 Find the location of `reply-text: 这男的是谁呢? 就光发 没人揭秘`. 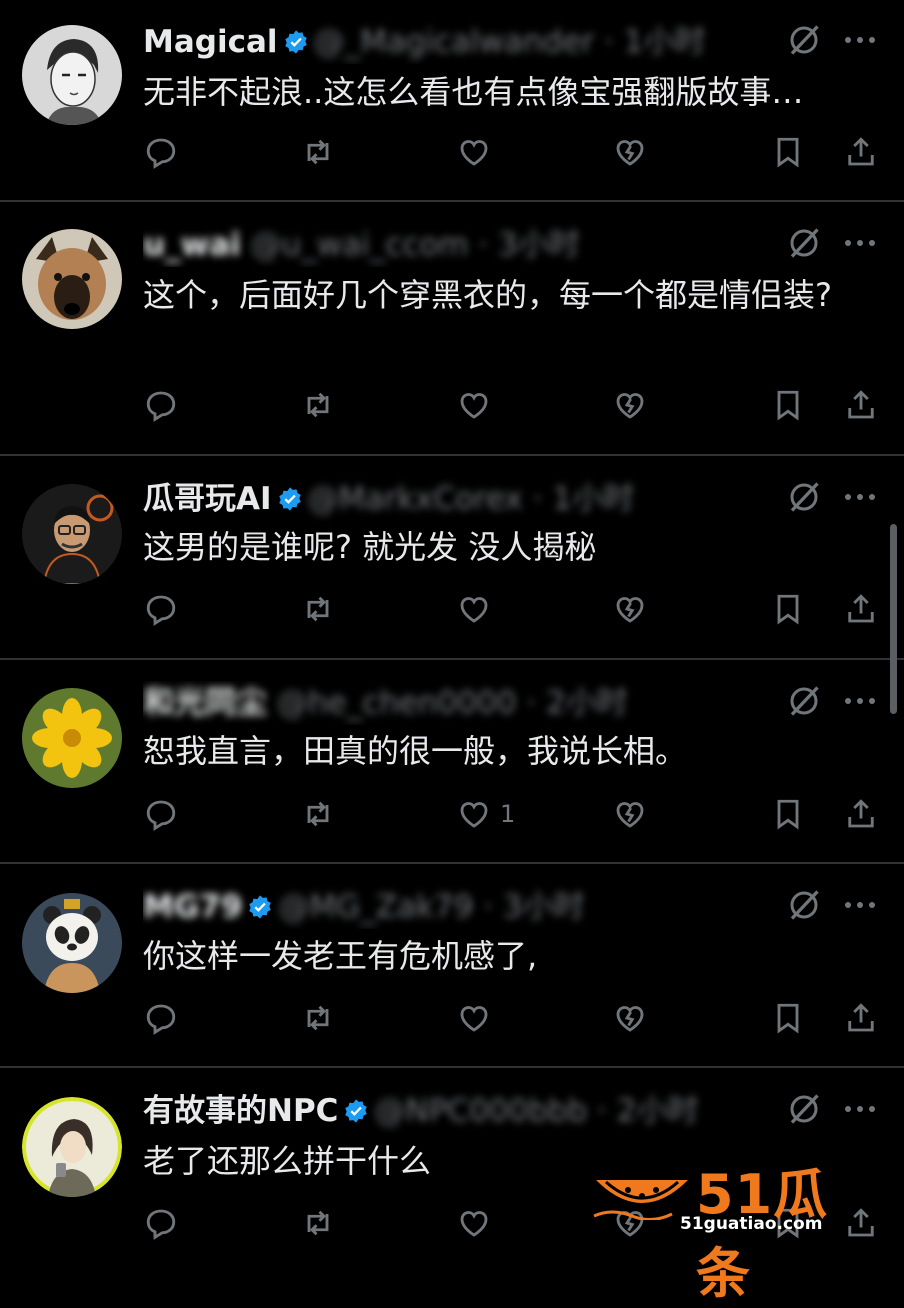

reply-text: 这男的是谁呢? 就光发 没人揭秘 is located at coordinates (370, 547).